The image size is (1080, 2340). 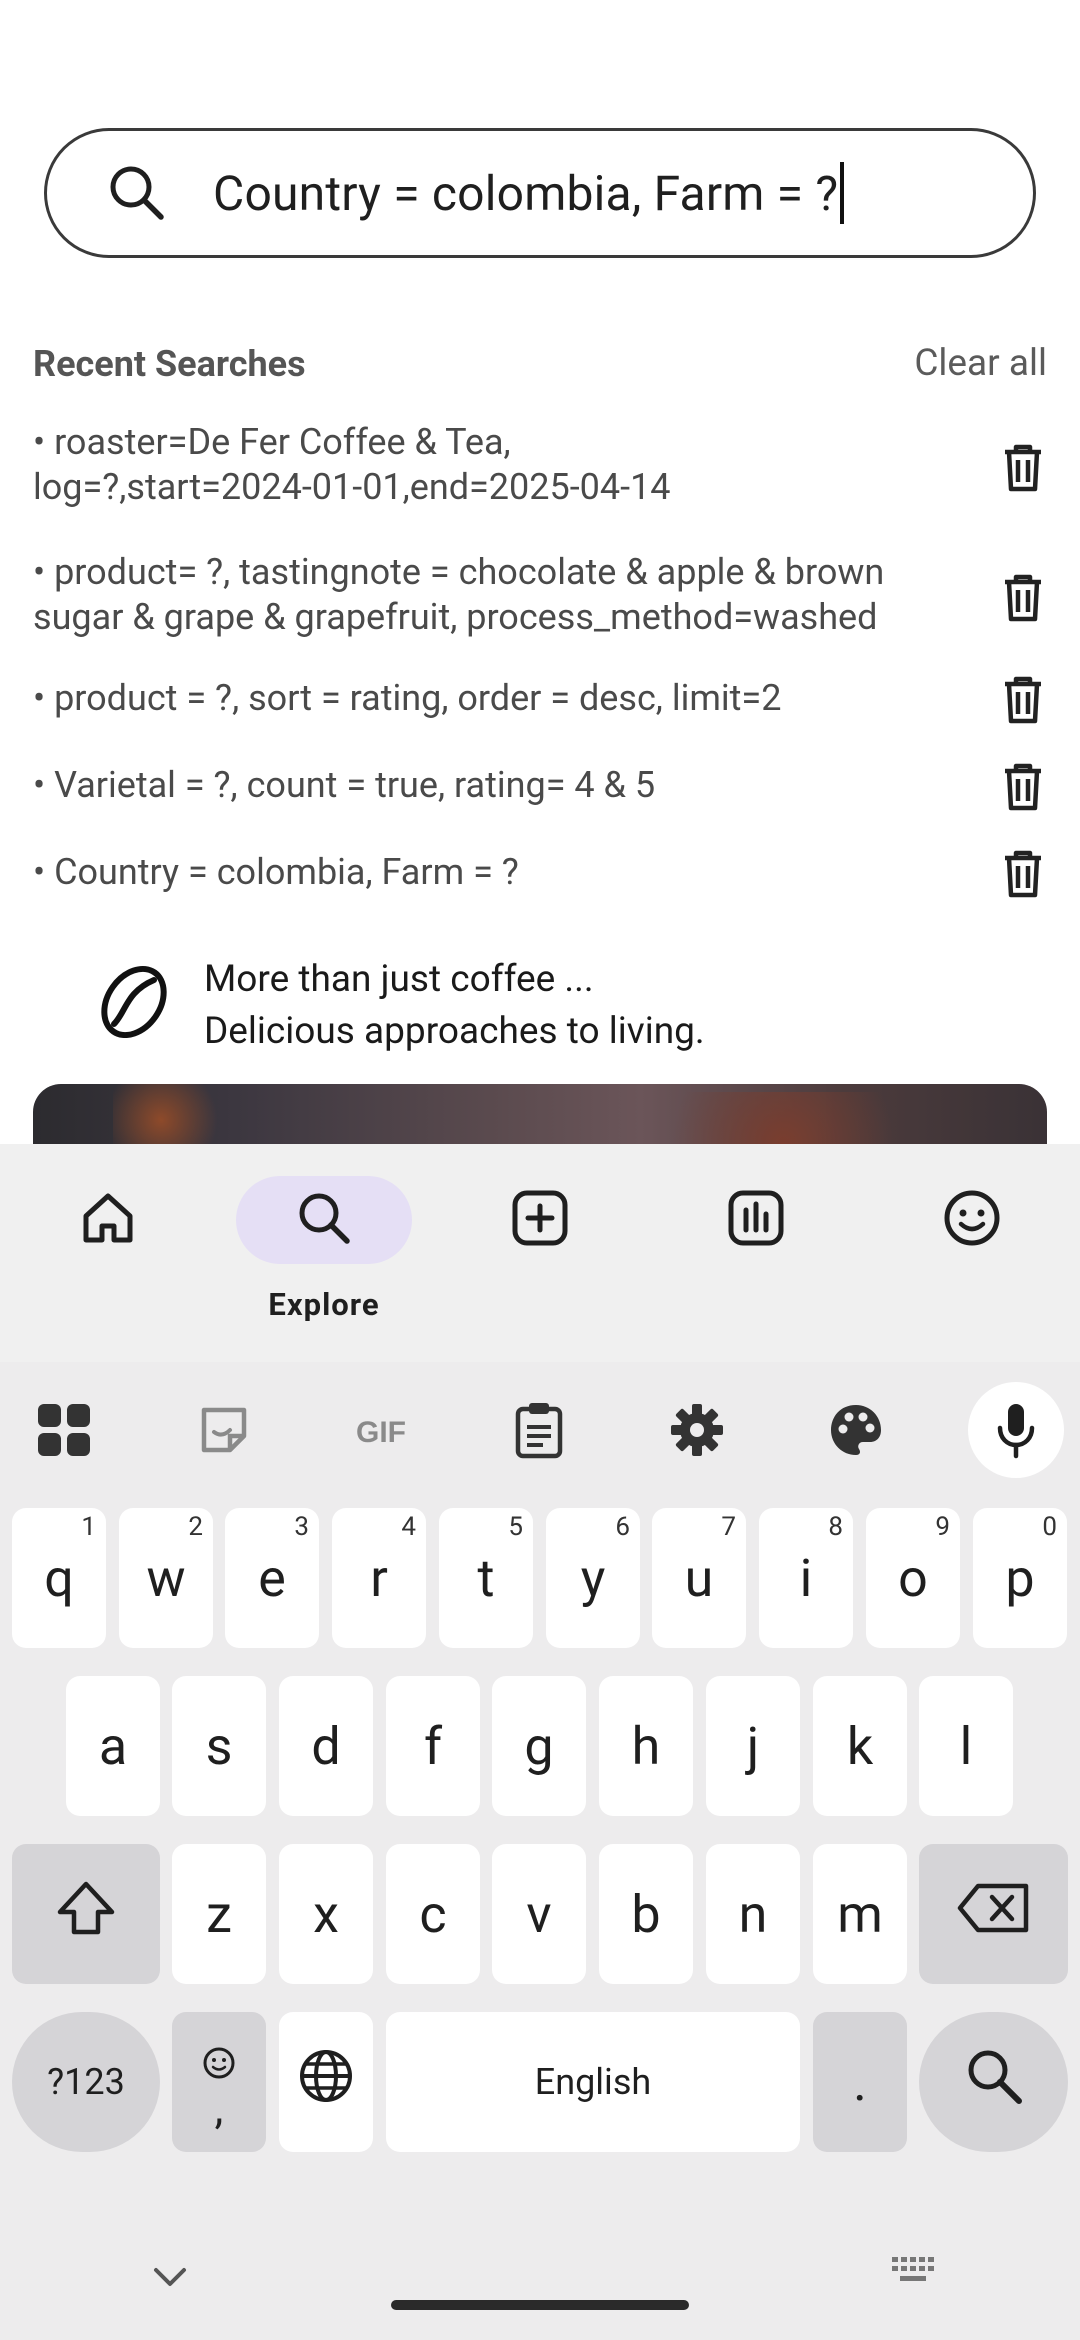 What do you see at coordinates (324, 1253) in the screenshot?
I see `nav-explore: Explore` at bounding box center [324, 1253].